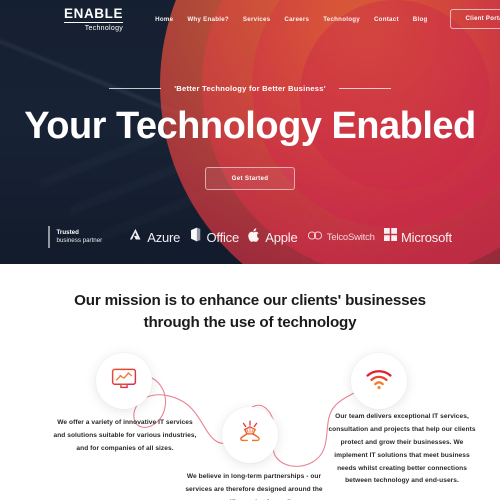 This screenshot has height=500, width=500. What do you see at coordinates (195, 237) in the screenshot?
I see `office-icon` at bounding box center [195, 237].